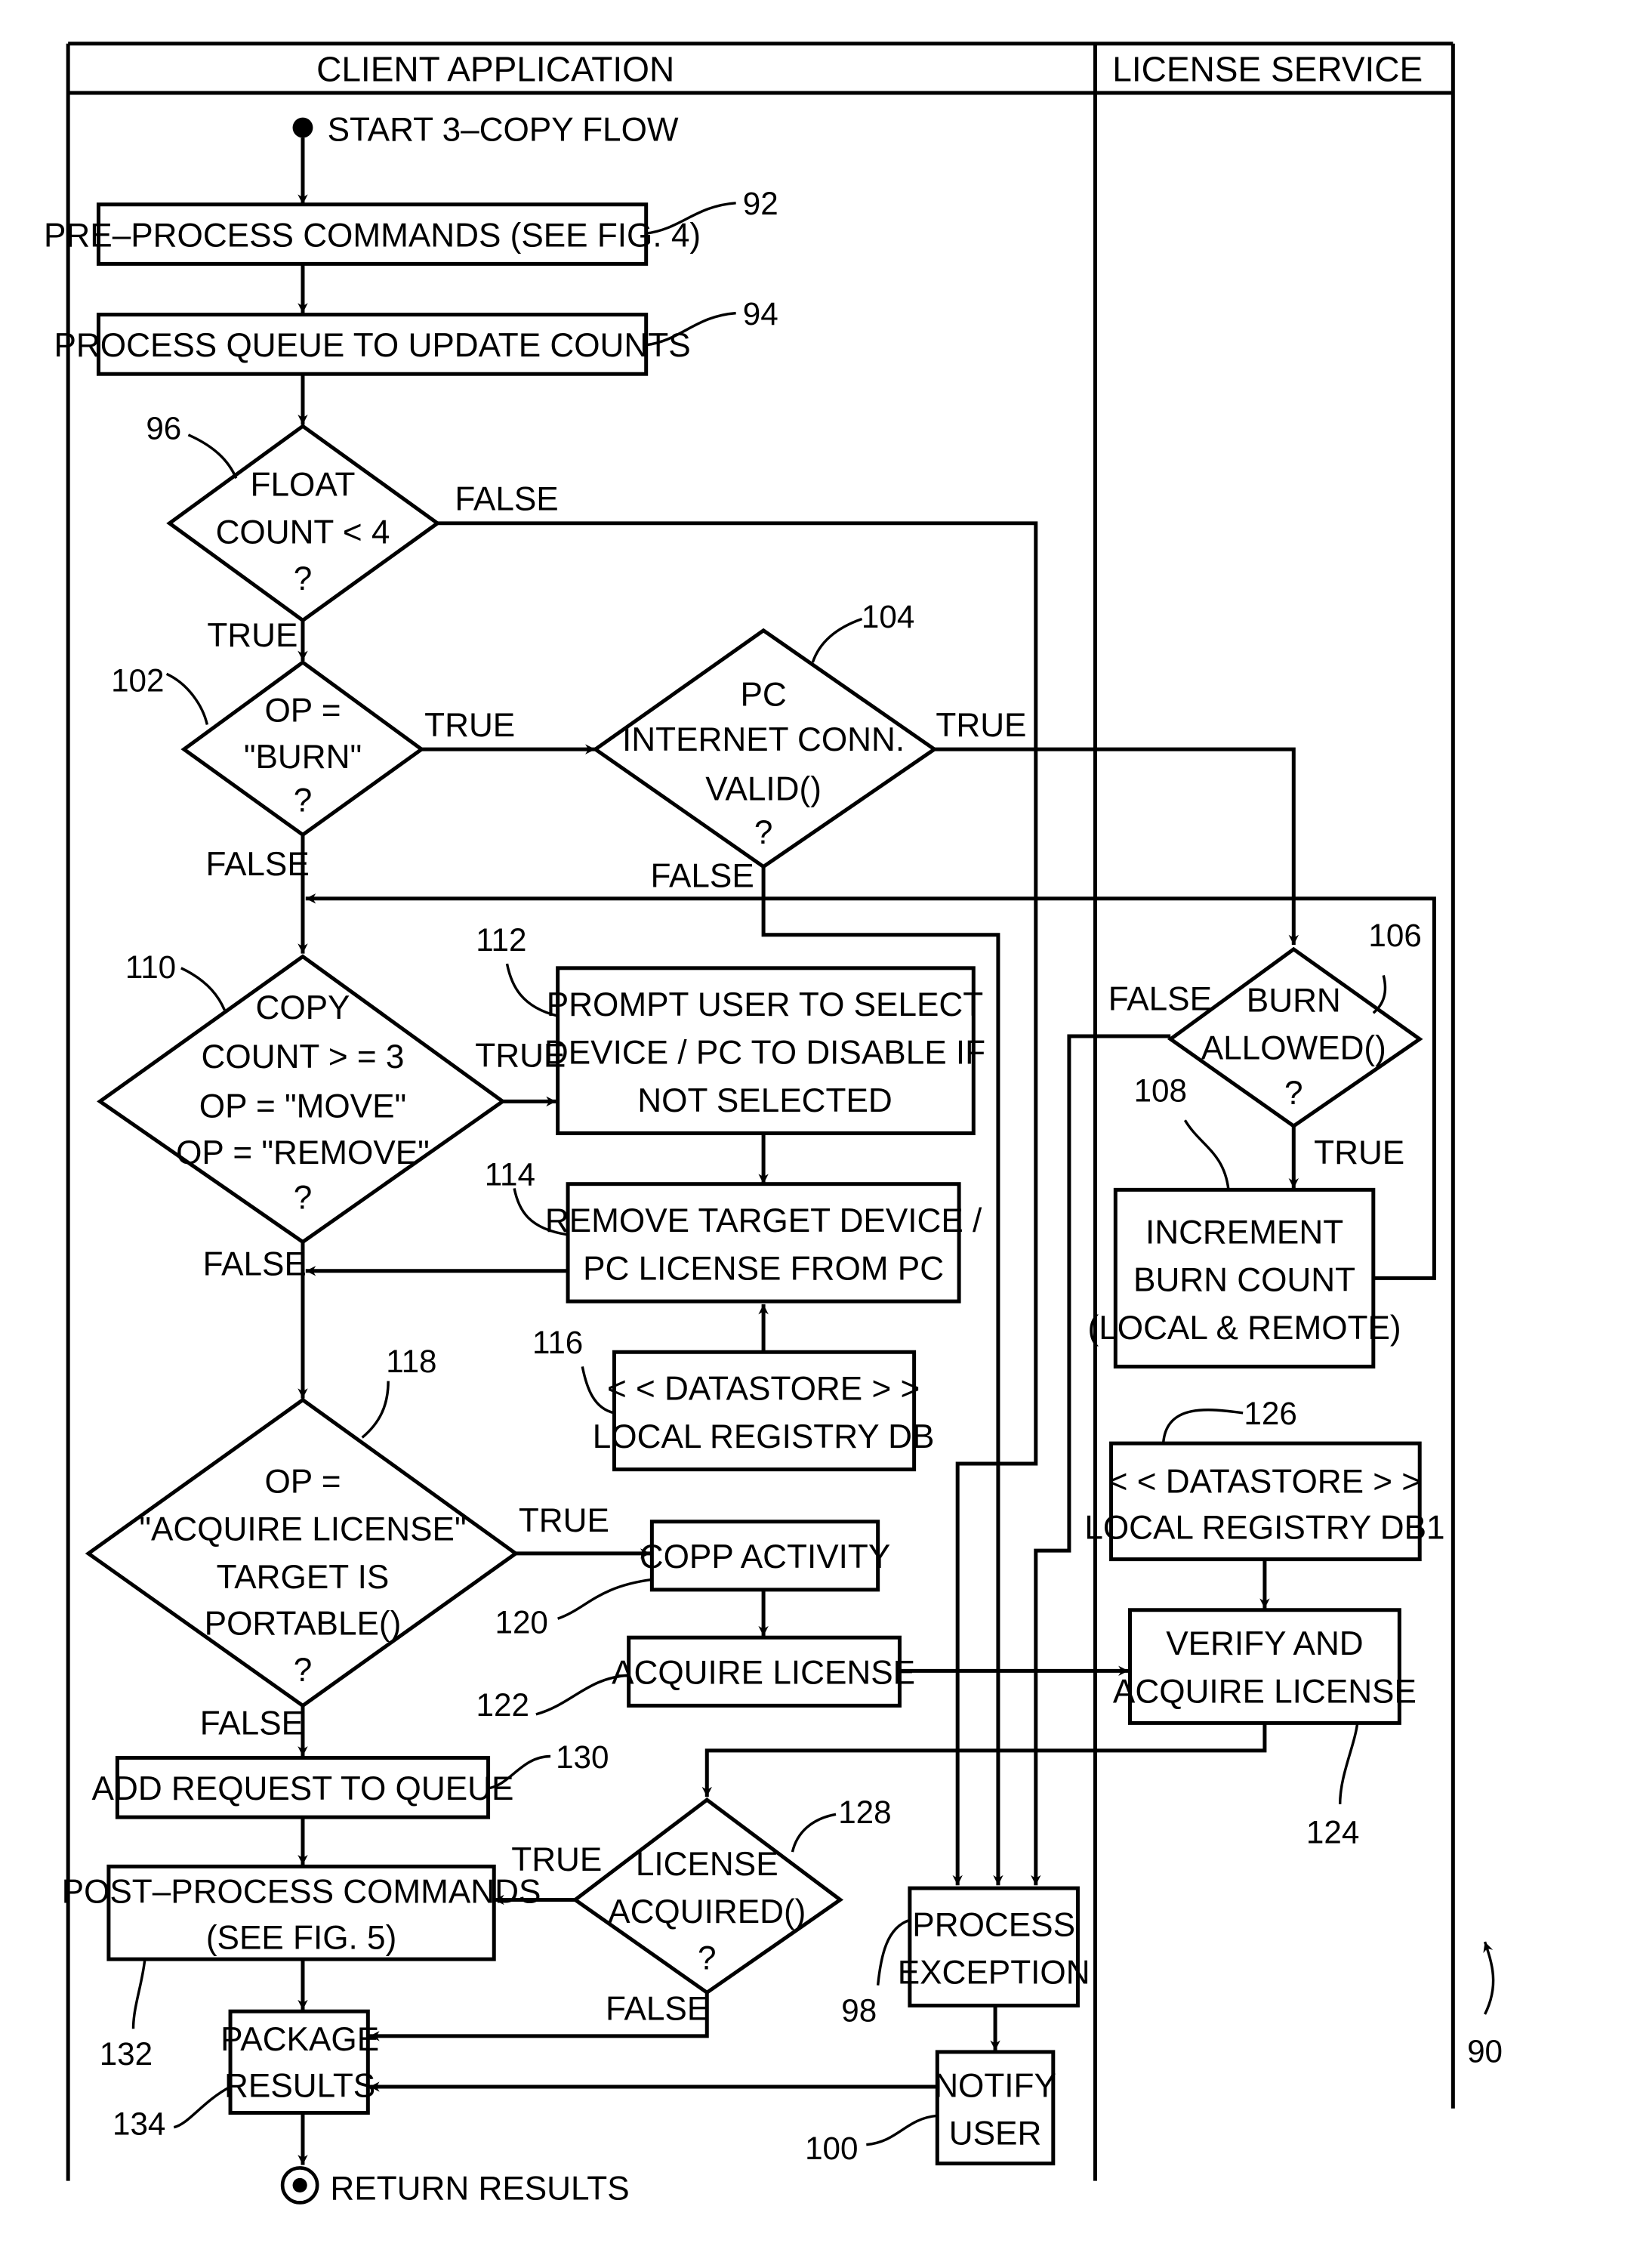 This screenshot has height=2268, width=1637. What do you see at coordinates (503, 129) in the screenshot?
I see `start-label: START 3–COPY FLOW` at bounding box center [503, 129].